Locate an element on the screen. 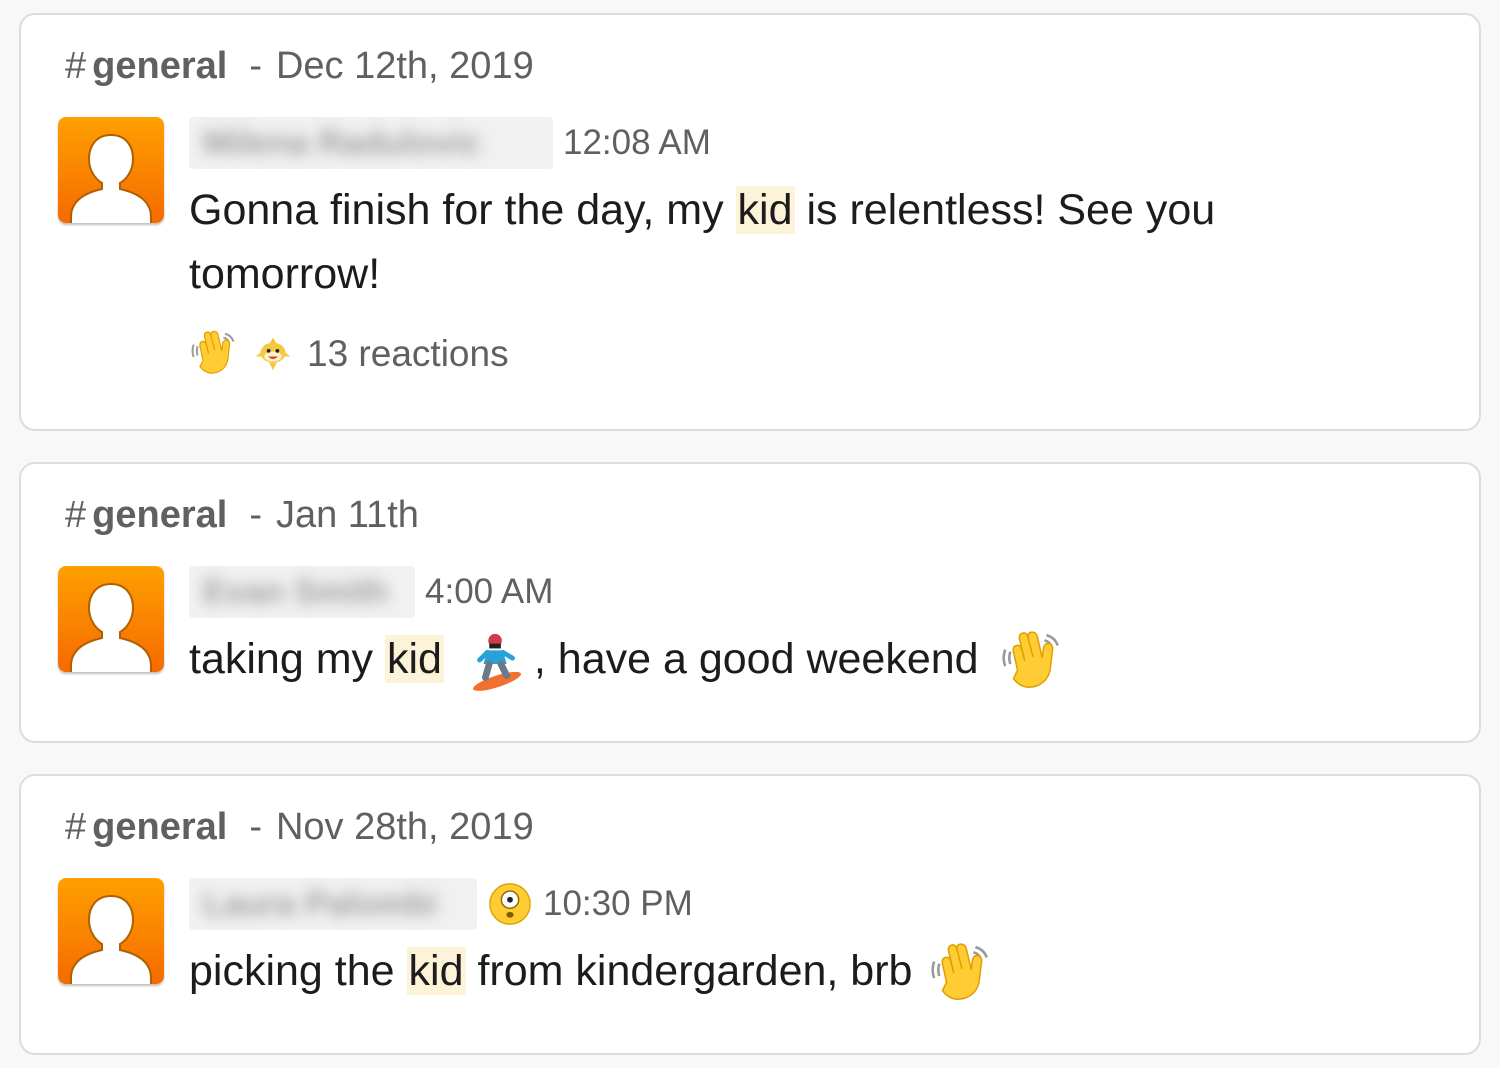 This screenshot has height=1068, width=1500. sender-line: Laura Palombi 10:30 PM is located at coordinates (441, 904).